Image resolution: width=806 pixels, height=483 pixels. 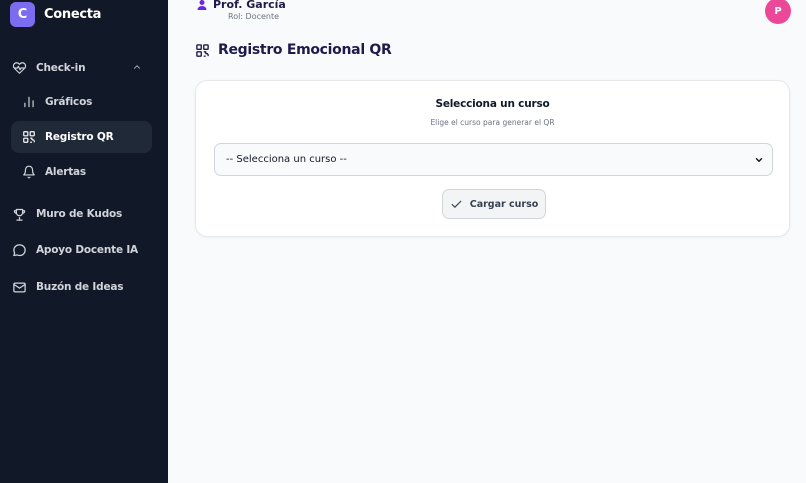 I want to click on sidebar-item-registro-qr: Registro QR, so click(x=68, y=137).